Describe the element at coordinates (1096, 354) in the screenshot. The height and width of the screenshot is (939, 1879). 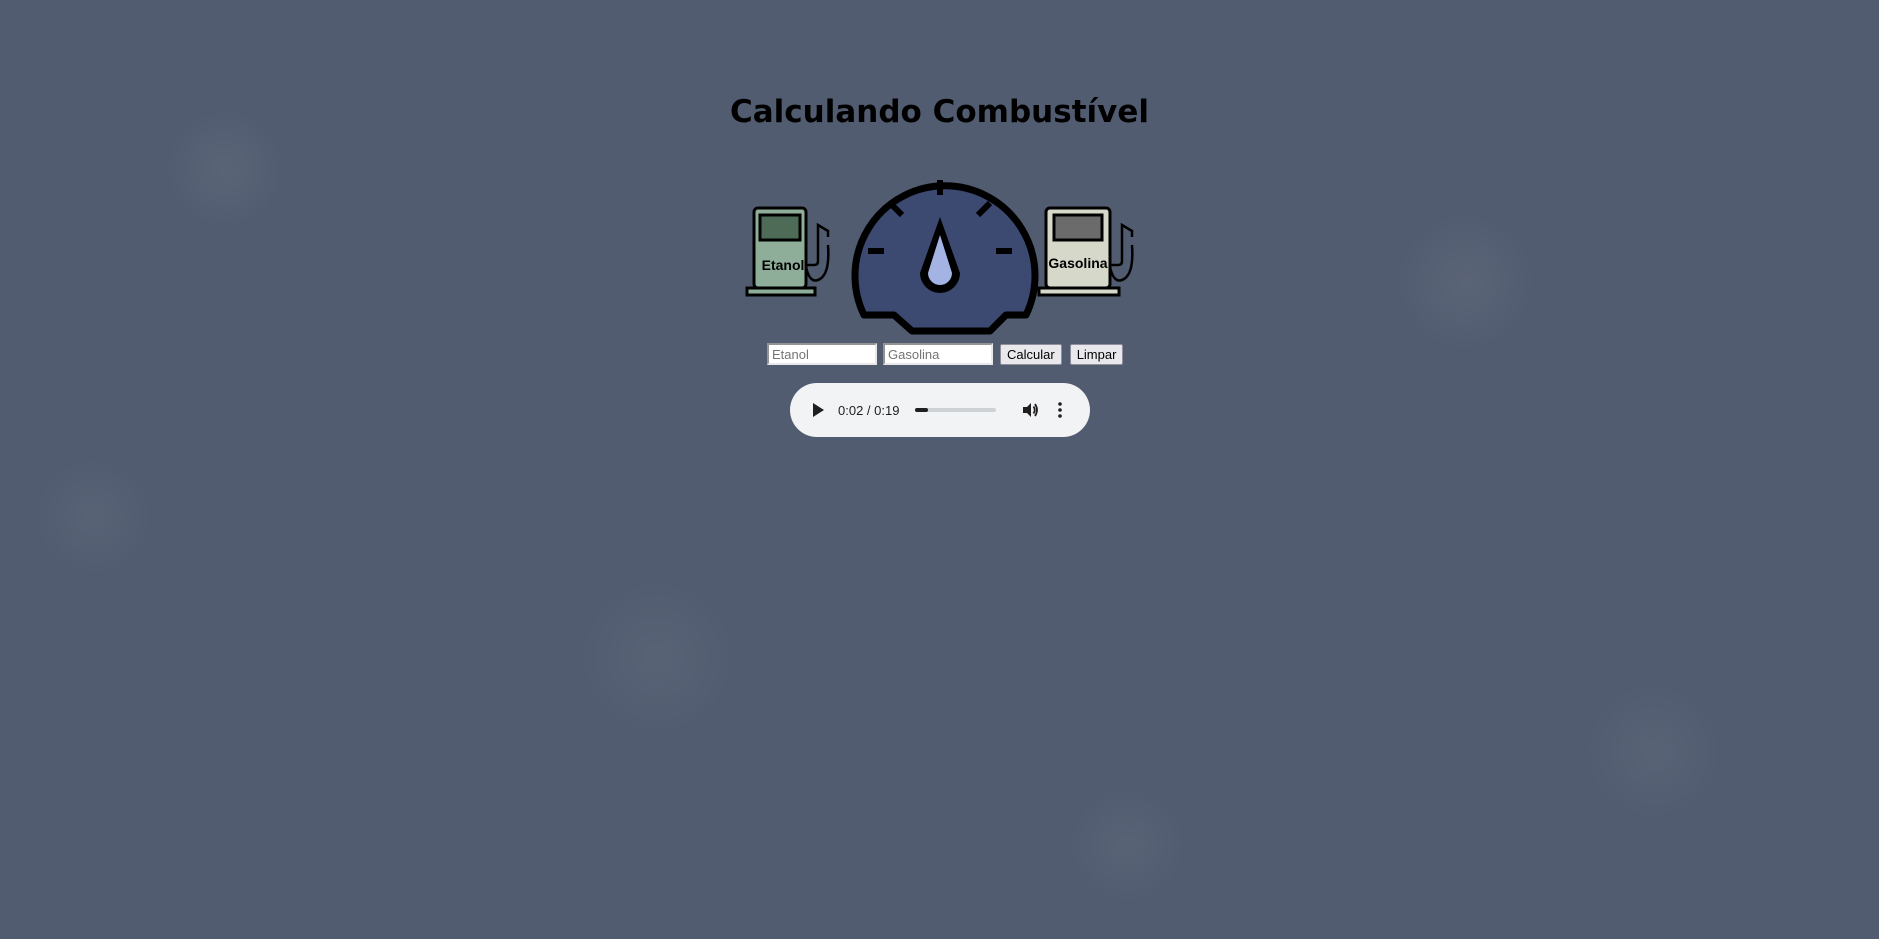
I see `limpar-button: Limpar` at that location.